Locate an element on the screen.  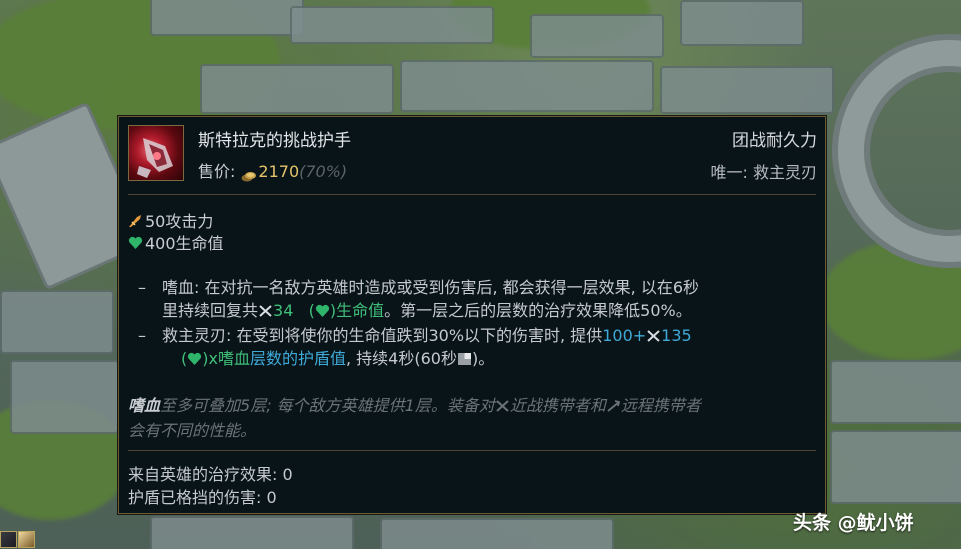
stat-attack-damage-text: 50攻击力 is located at coordinates (179, 221).